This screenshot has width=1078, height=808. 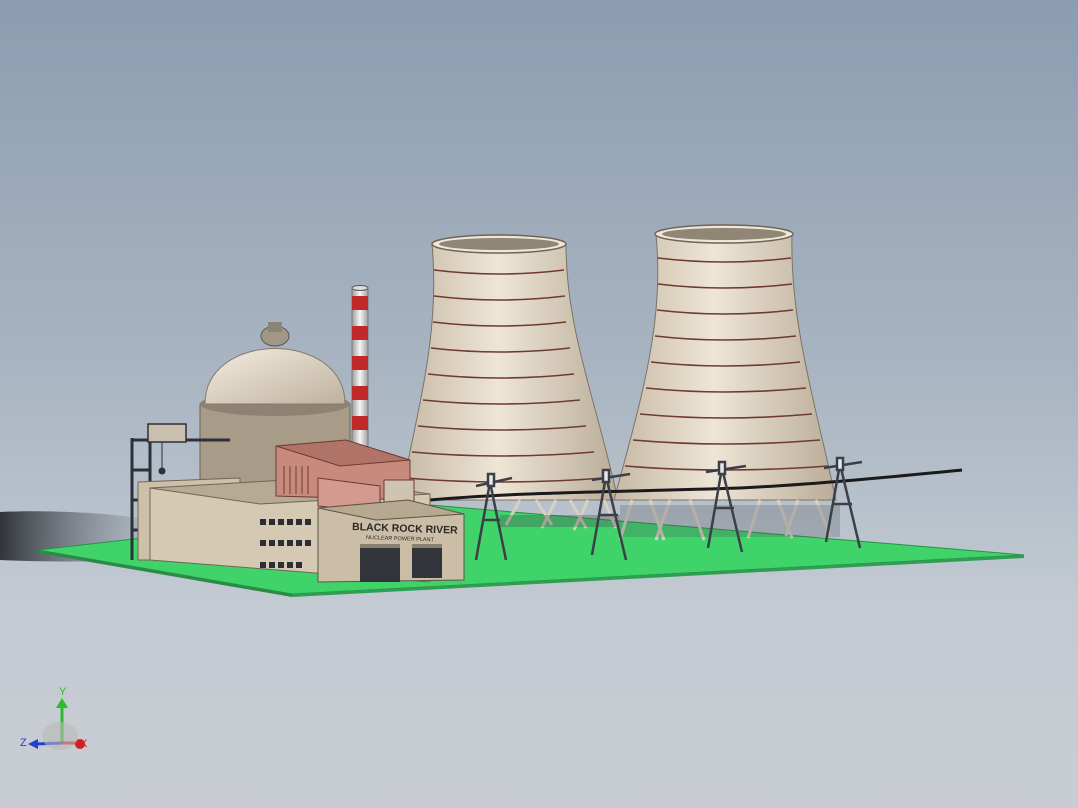 What do you see at coordinates (509, 382) in the screenshot?
I see `cooling-tower-left` at bounding box center [509, 382].